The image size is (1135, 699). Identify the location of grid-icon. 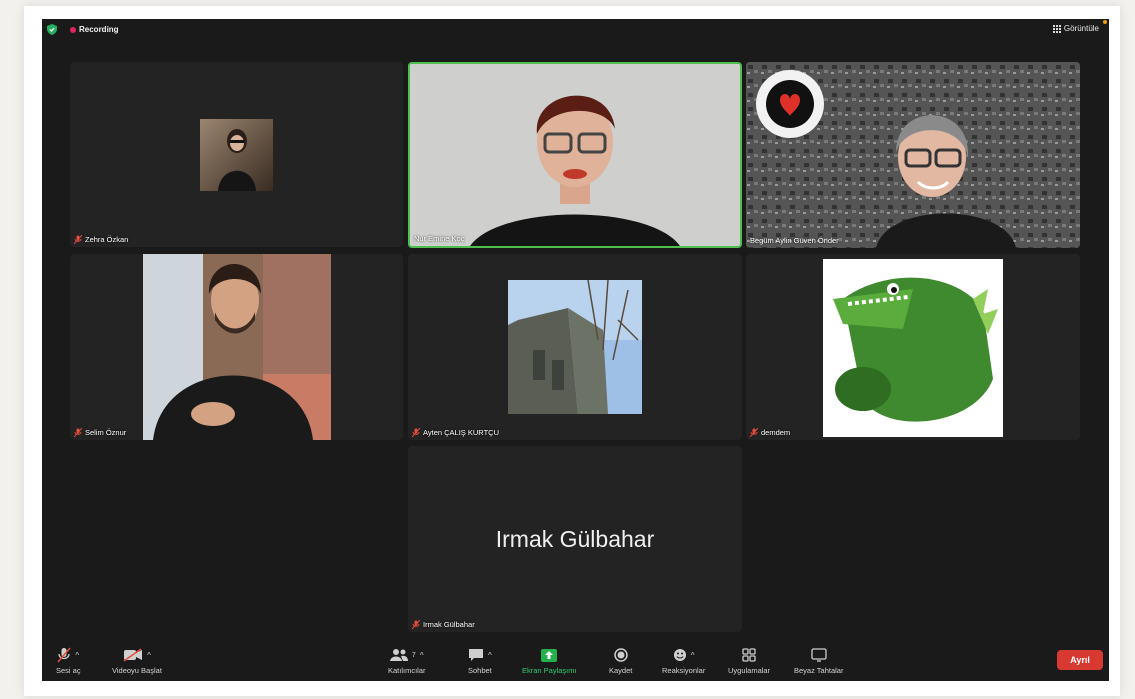
(1056, 28).